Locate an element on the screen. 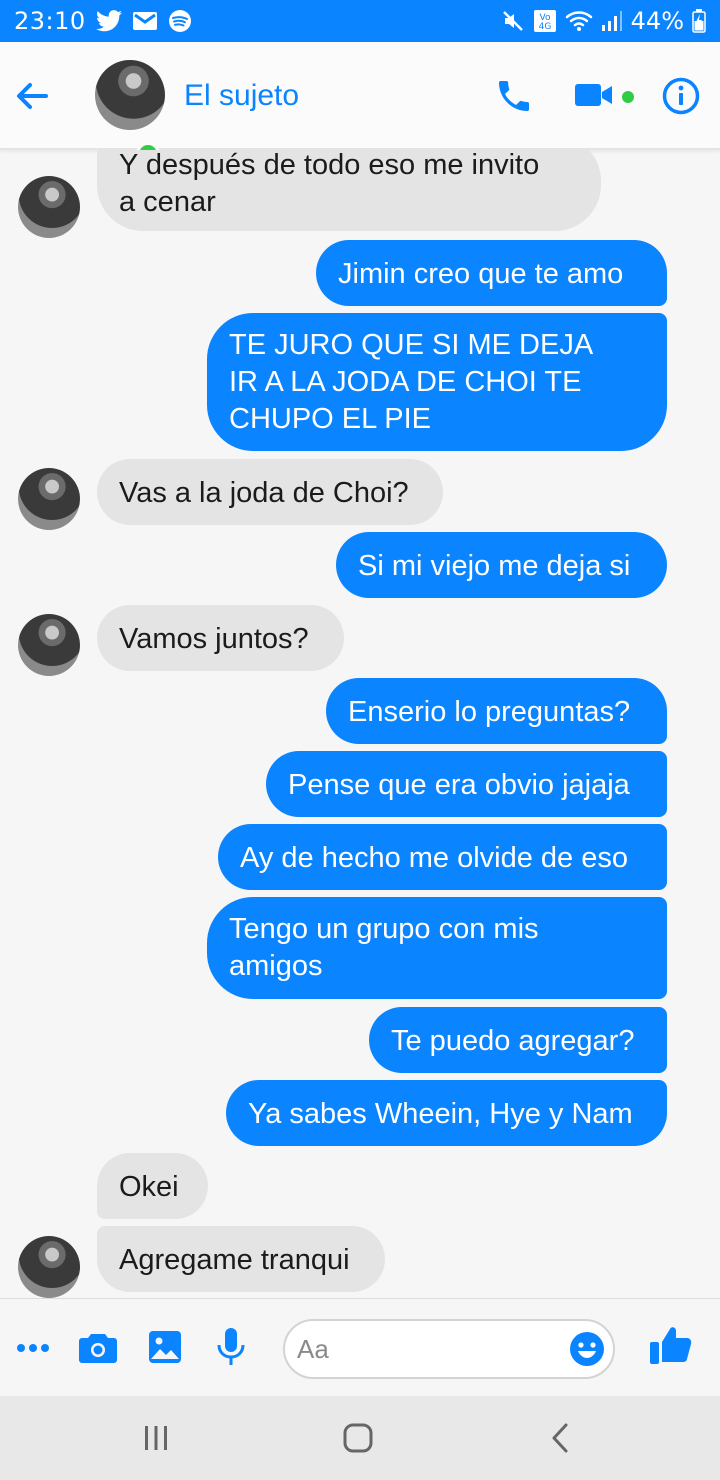  message-text-line: Vas a la joda de Choi? is located at coordinates (264, 493).